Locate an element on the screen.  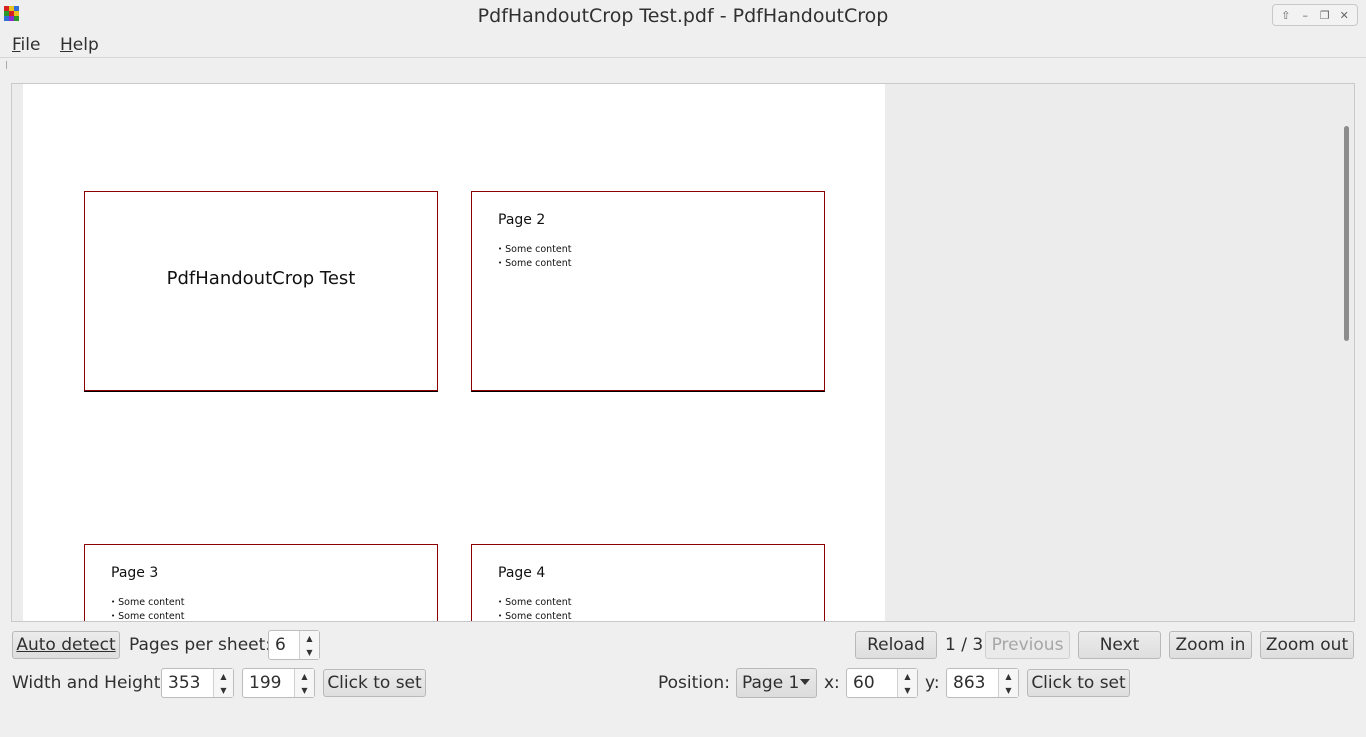
slide-4: Page 4 Some content Some content is located at coordinates (648, 582).